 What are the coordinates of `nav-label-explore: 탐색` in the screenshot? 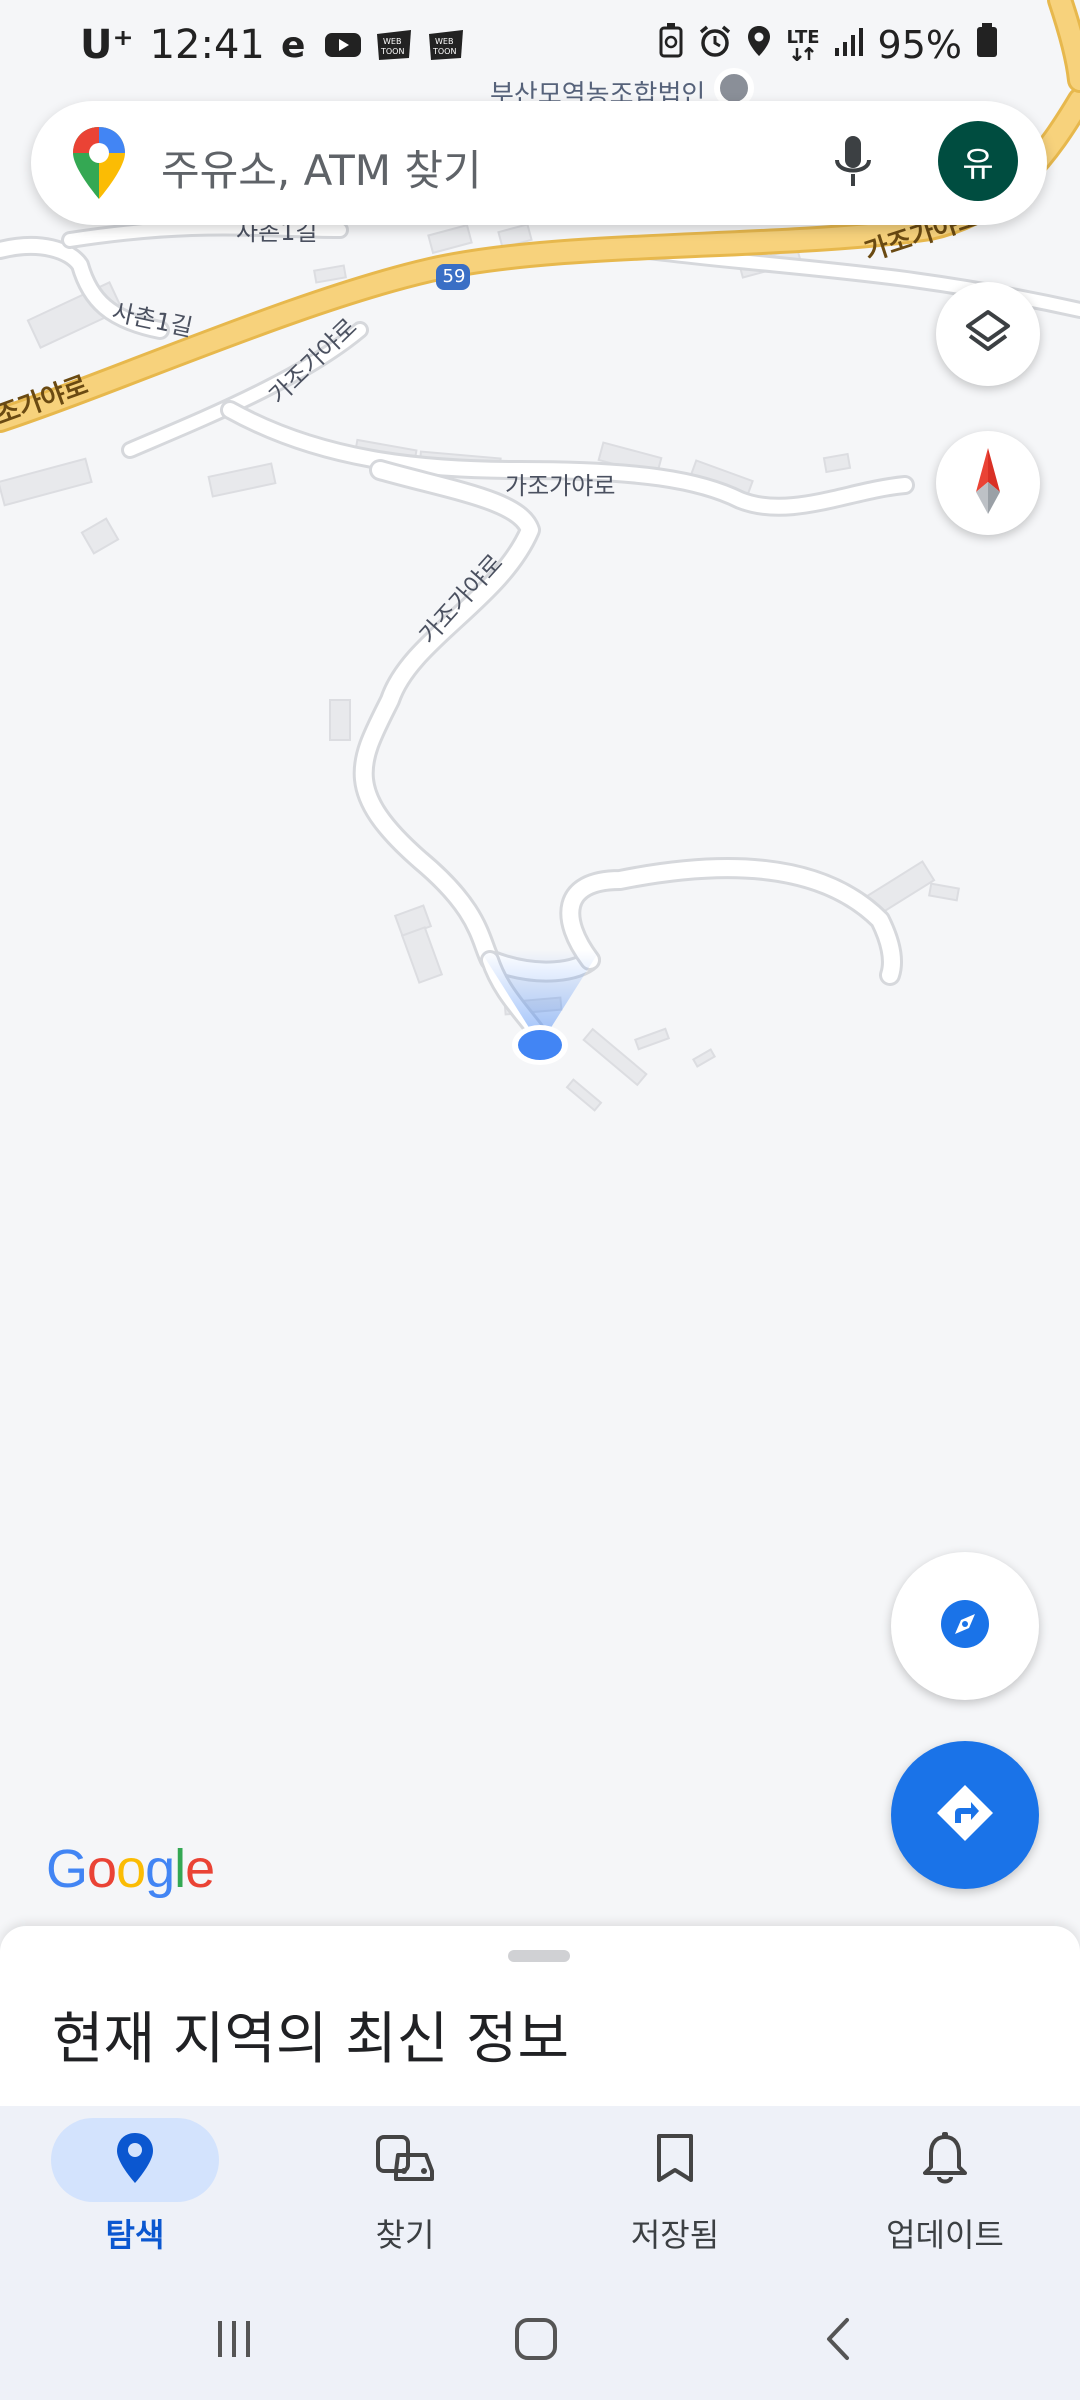 It's located at (135, 2235).